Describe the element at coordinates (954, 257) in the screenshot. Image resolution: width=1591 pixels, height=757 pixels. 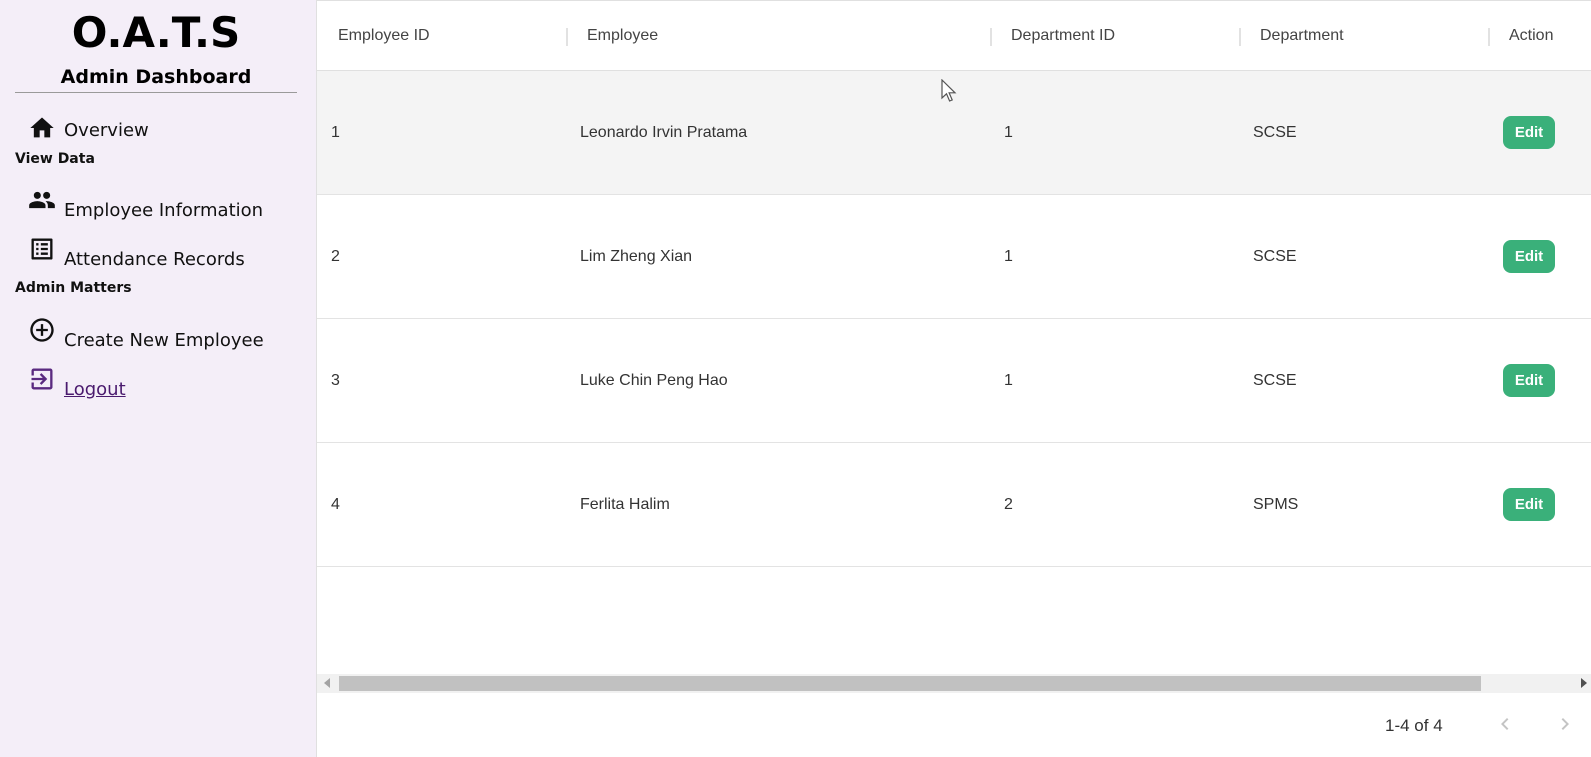
I see `table-row: 2 Lim Zheng Xian 1 SCSE Edit` at that location.